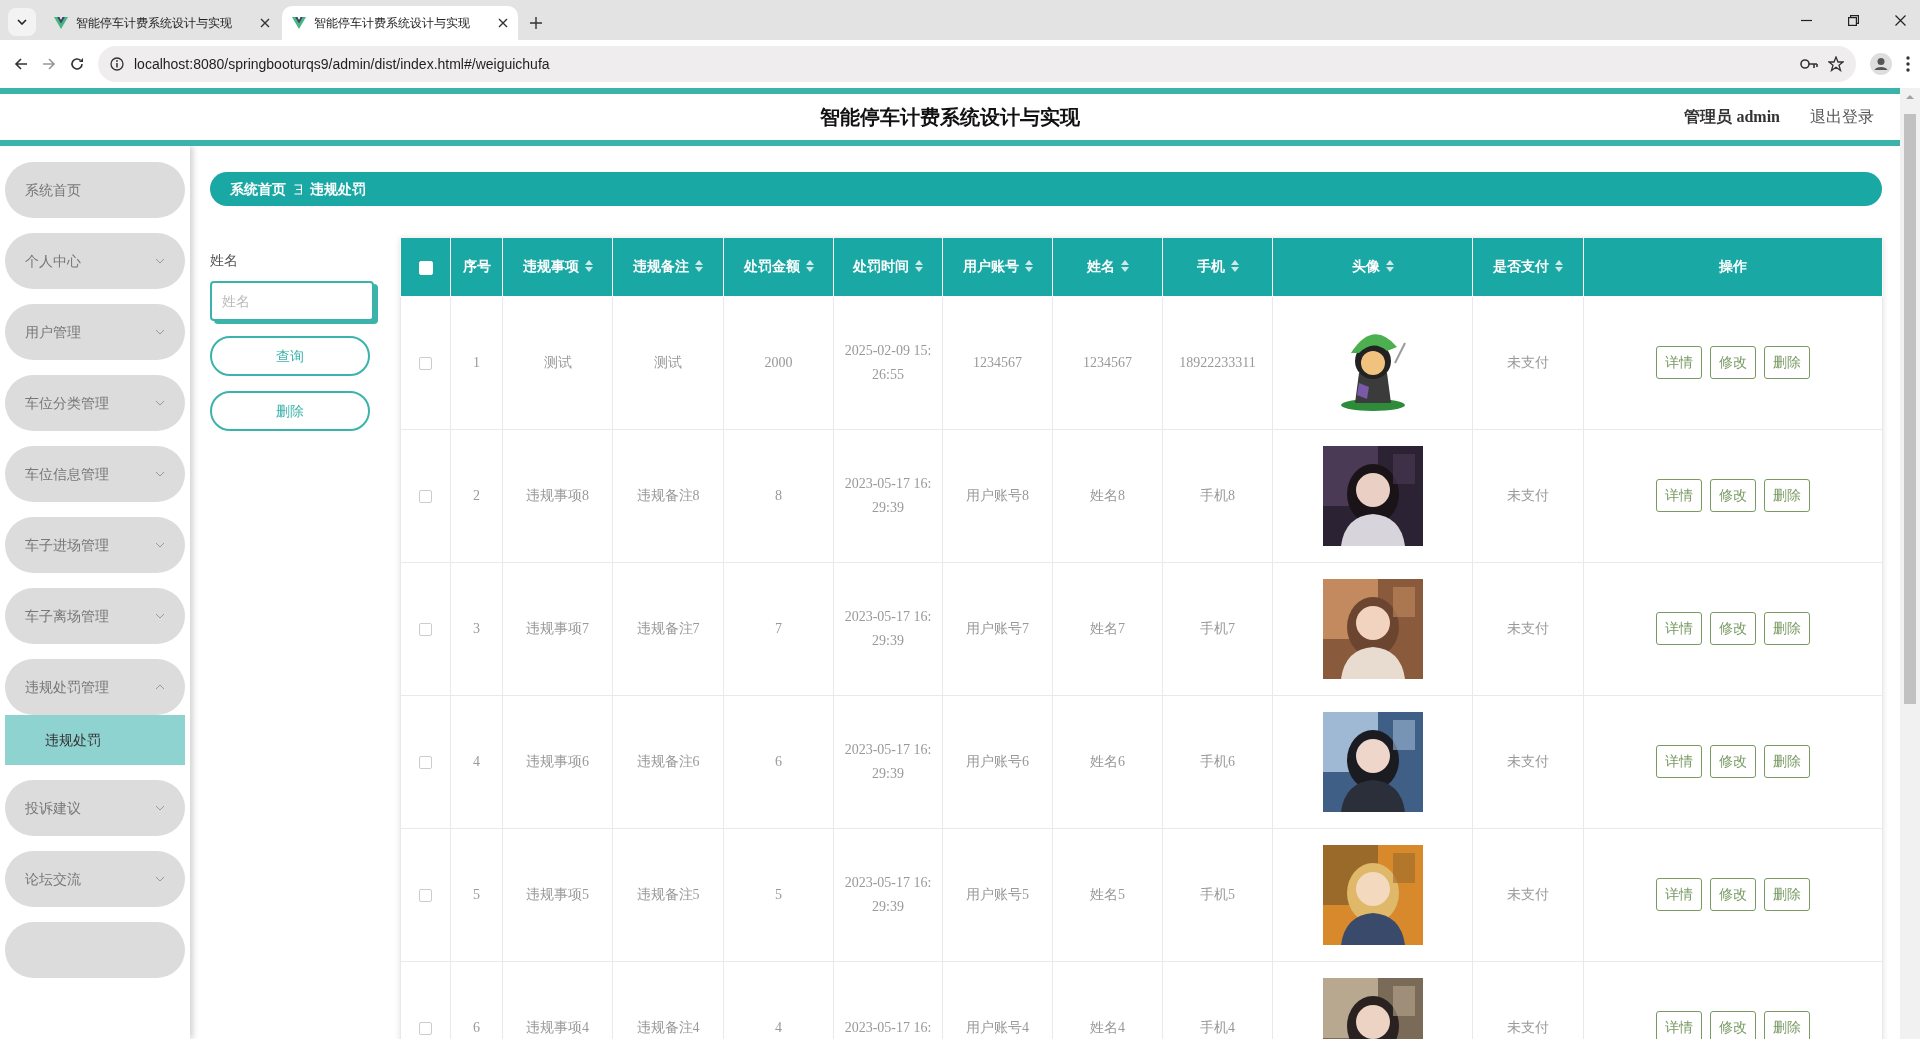 The height and width of the screenshot is (1039, 1920). What do you see at coordinates (997, 267) in the screenshot?
I see `column-header: 用户账号` at bounding box center [997, 267].